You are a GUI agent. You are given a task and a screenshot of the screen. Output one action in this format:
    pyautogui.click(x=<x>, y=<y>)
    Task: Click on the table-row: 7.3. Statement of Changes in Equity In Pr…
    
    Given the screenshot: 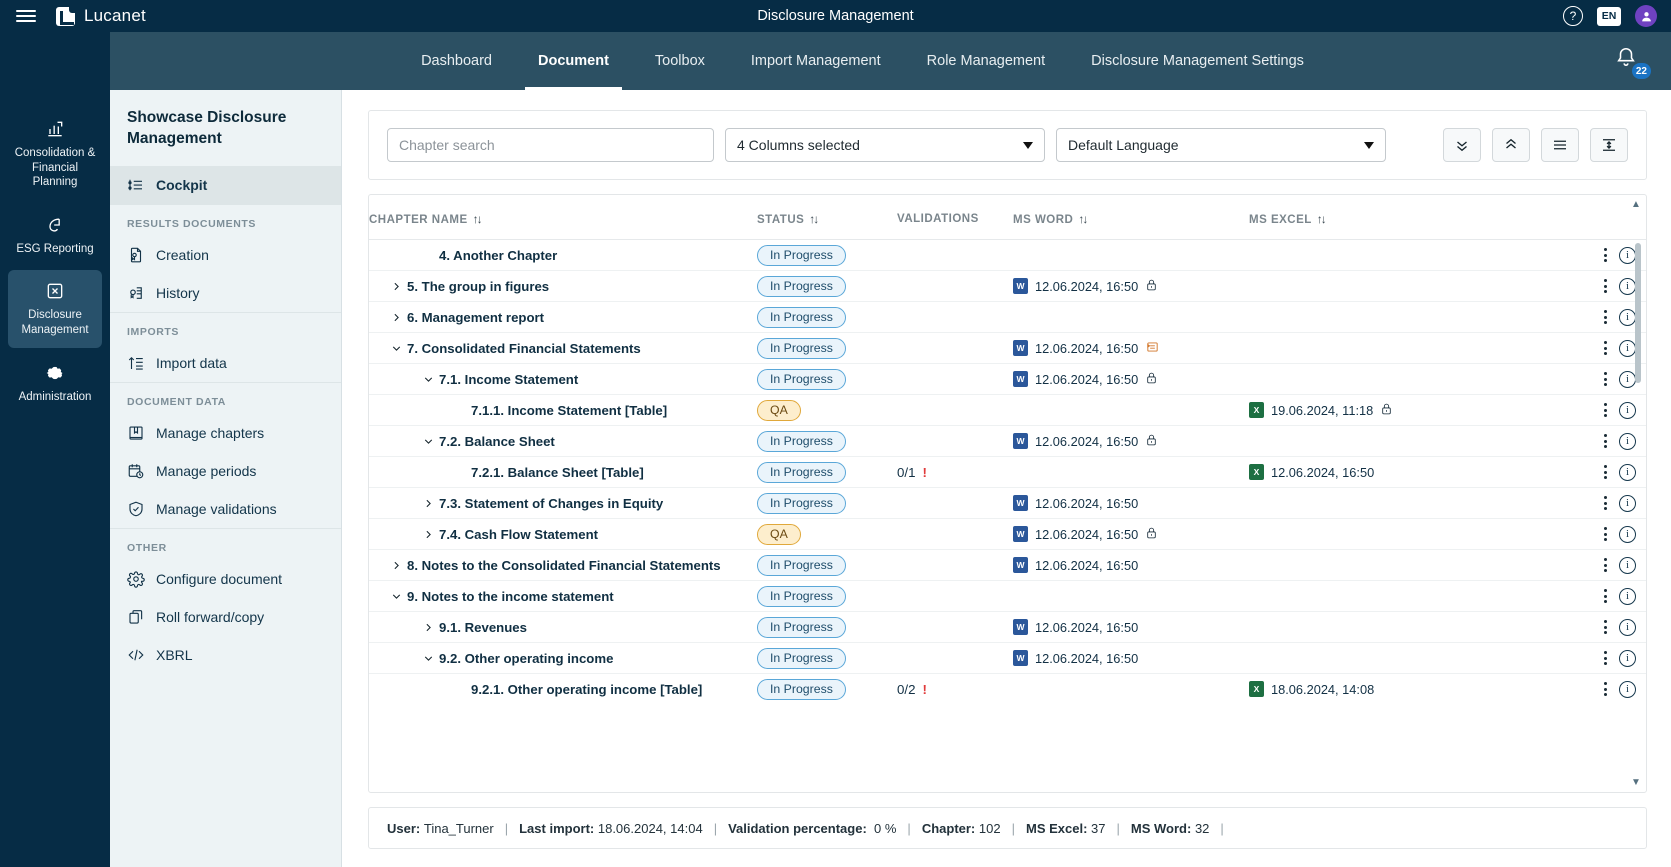 What is the action you would take?
    pyautogui.click(x=1007, y=503)
    